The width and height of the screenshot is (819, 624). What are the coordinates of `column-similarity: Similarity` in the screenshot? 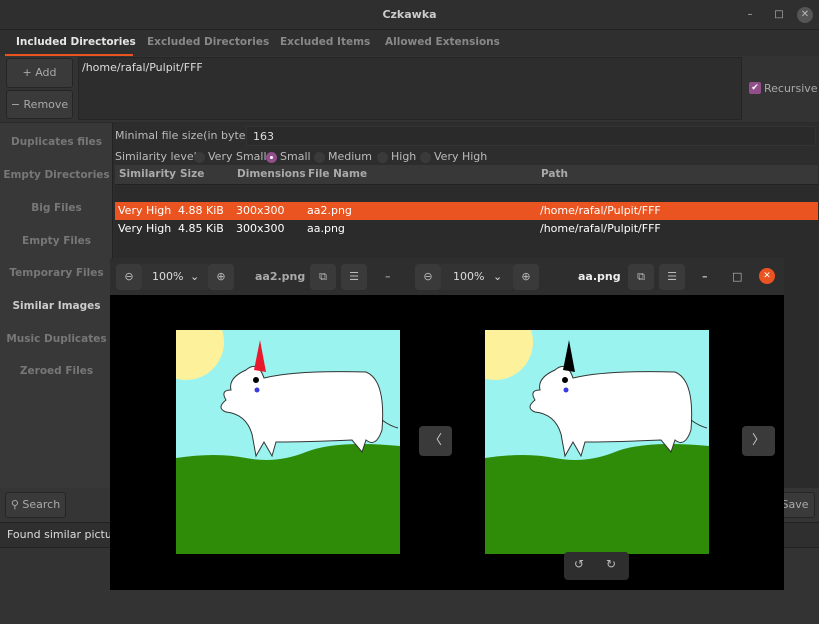 It's located at (147, 174).